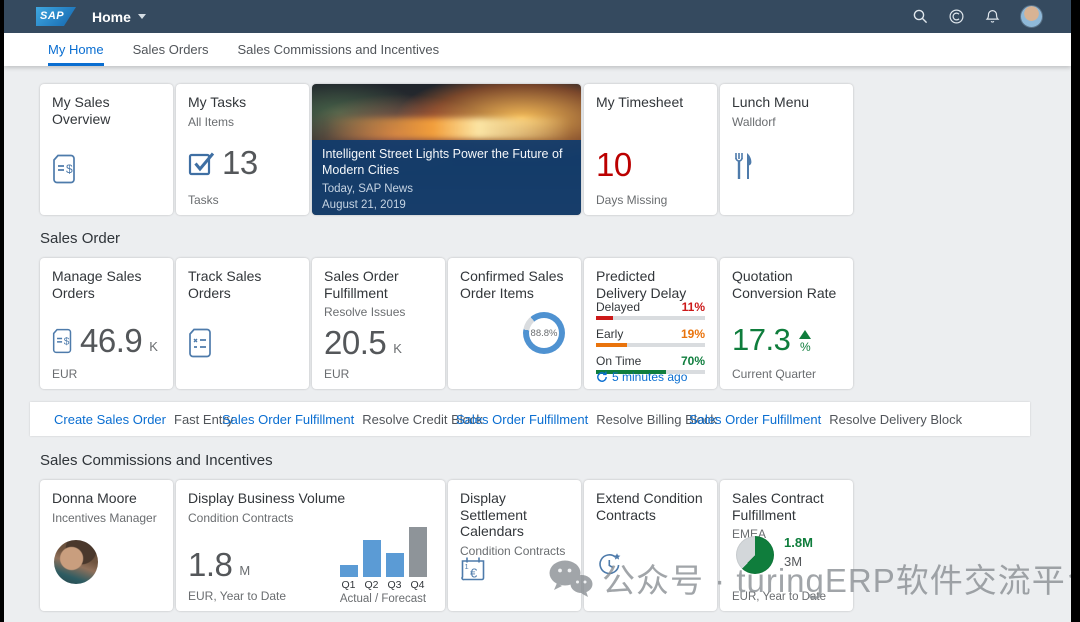  I want to click on kpi-unit: K, so click(153, 346).